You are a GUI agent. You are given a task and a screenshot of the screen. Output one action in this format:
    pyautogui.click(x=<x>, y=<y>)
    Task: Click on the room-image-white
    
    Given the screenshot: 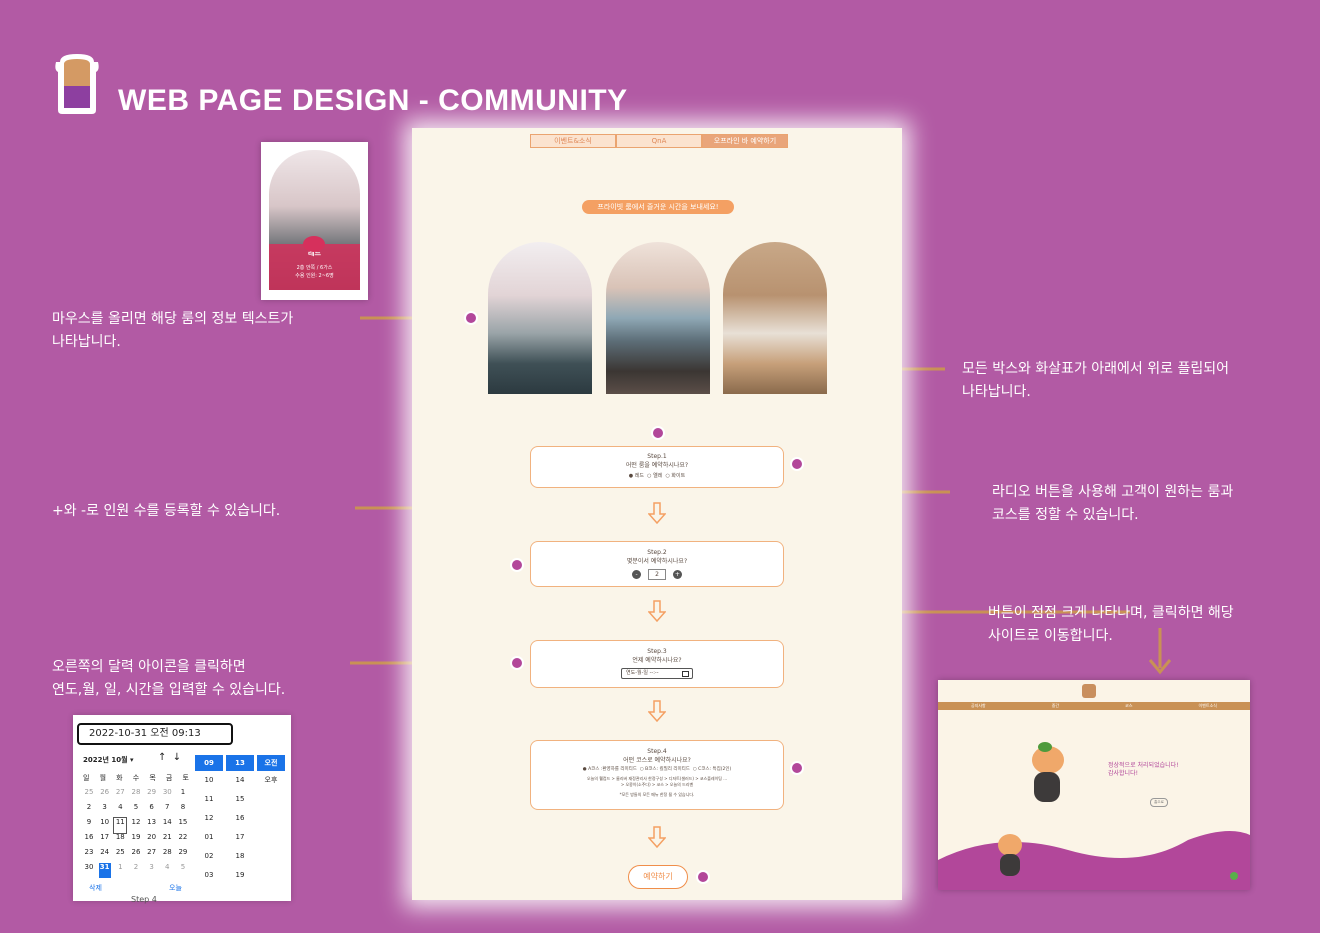 What is the action you would take?
    pyautogui.click(x=775, y=318)
    